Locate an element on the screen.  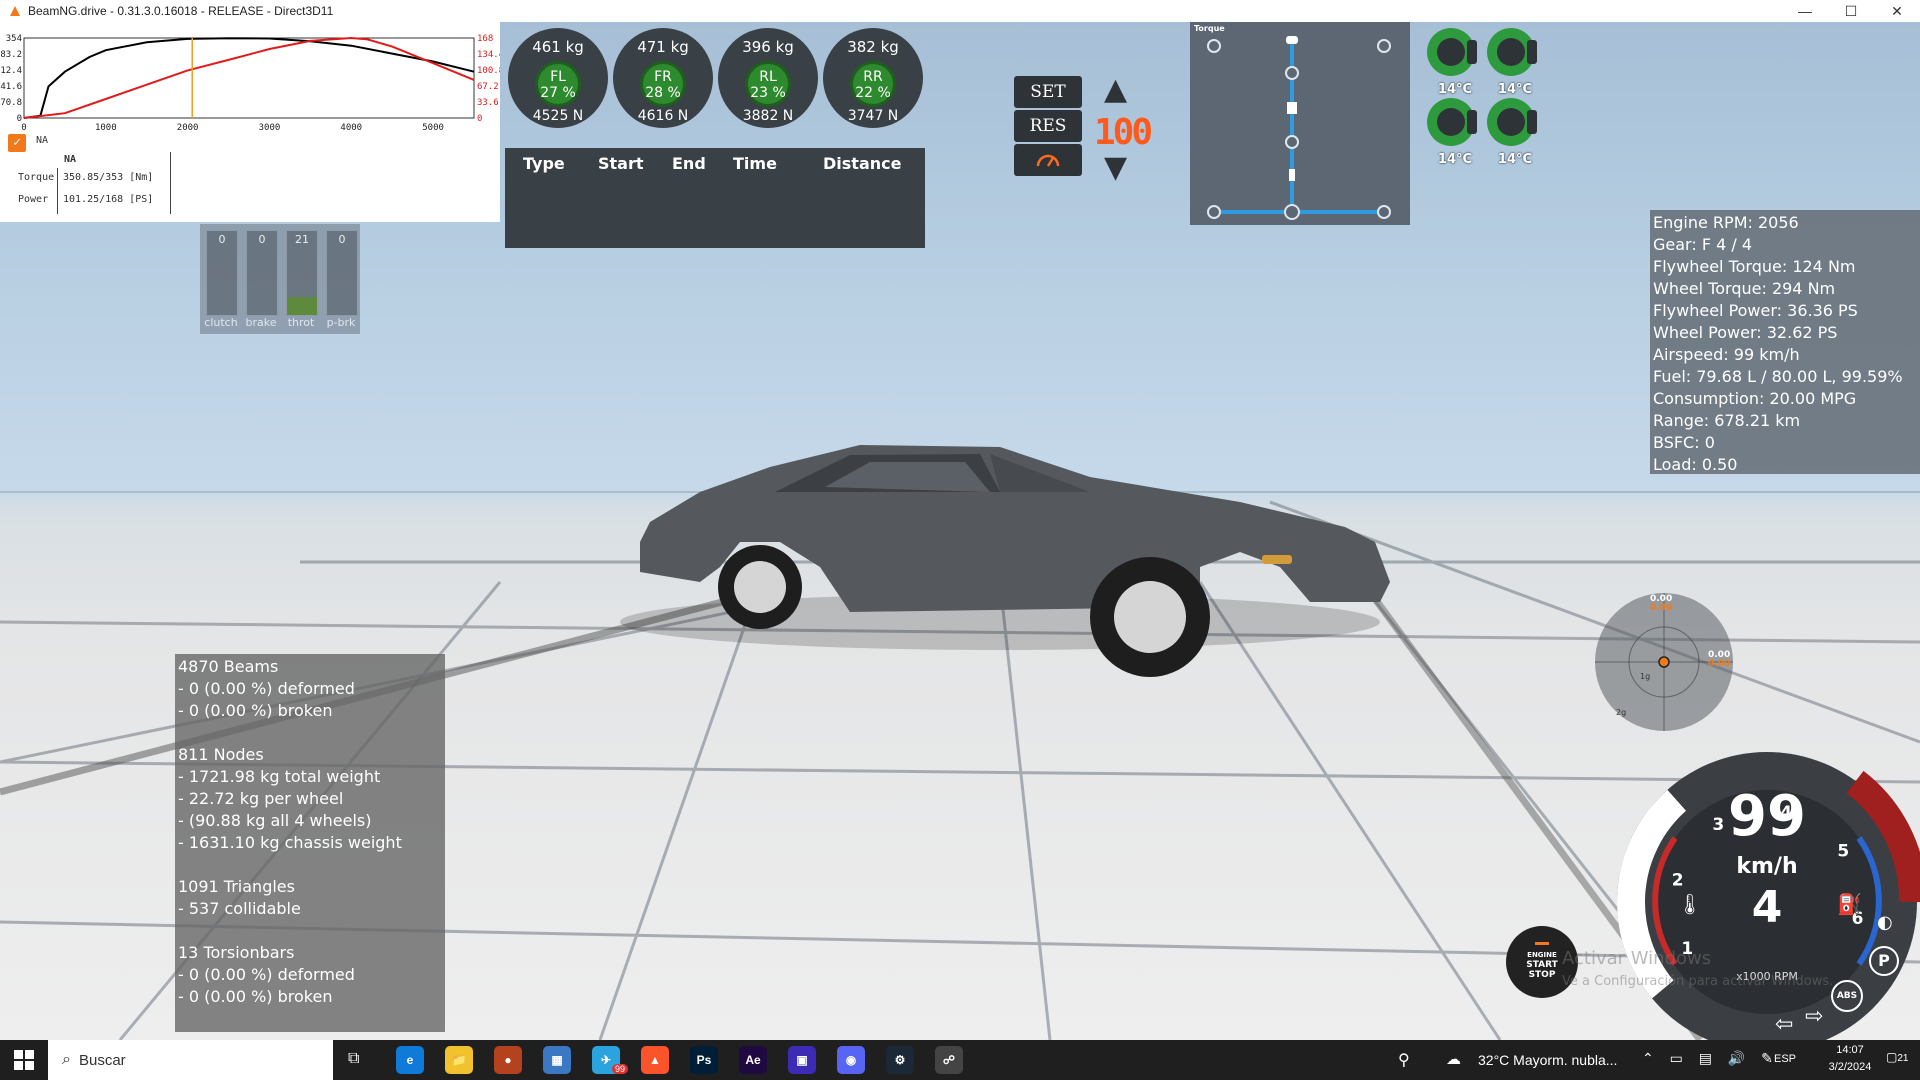
pedal-fill is located at coordinates (302, 306).